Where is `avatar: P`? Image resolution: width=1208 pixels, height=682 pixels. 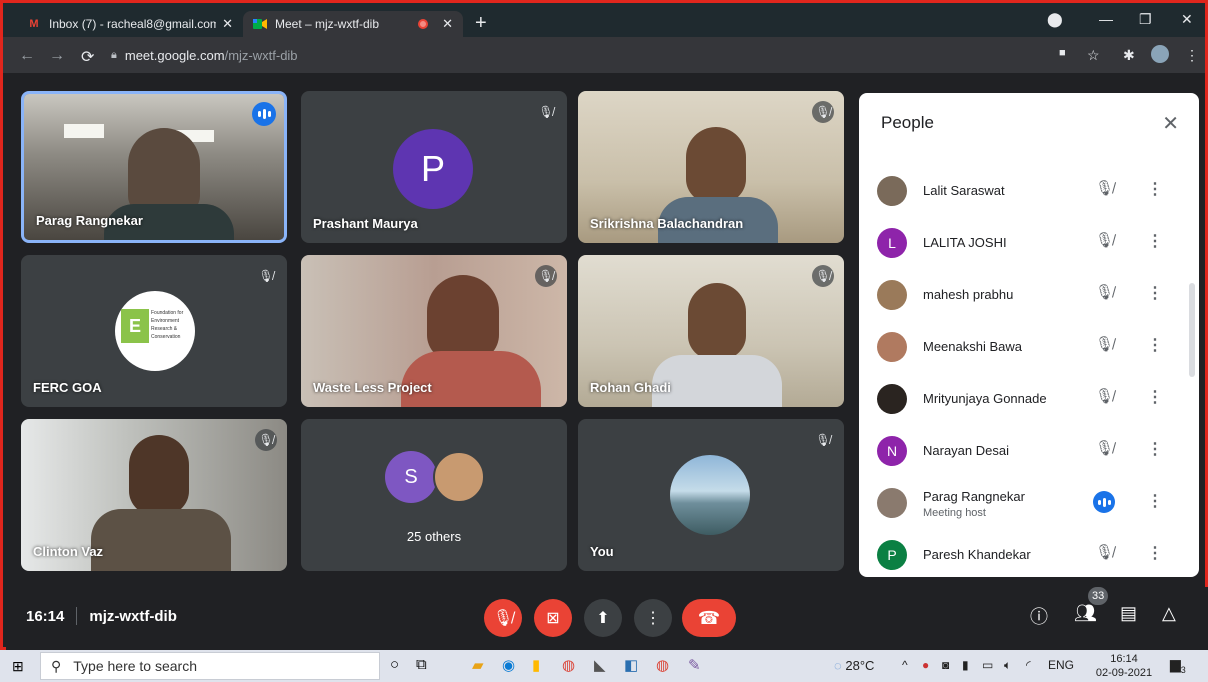 avatar: P is located at coordinates (892, 555).